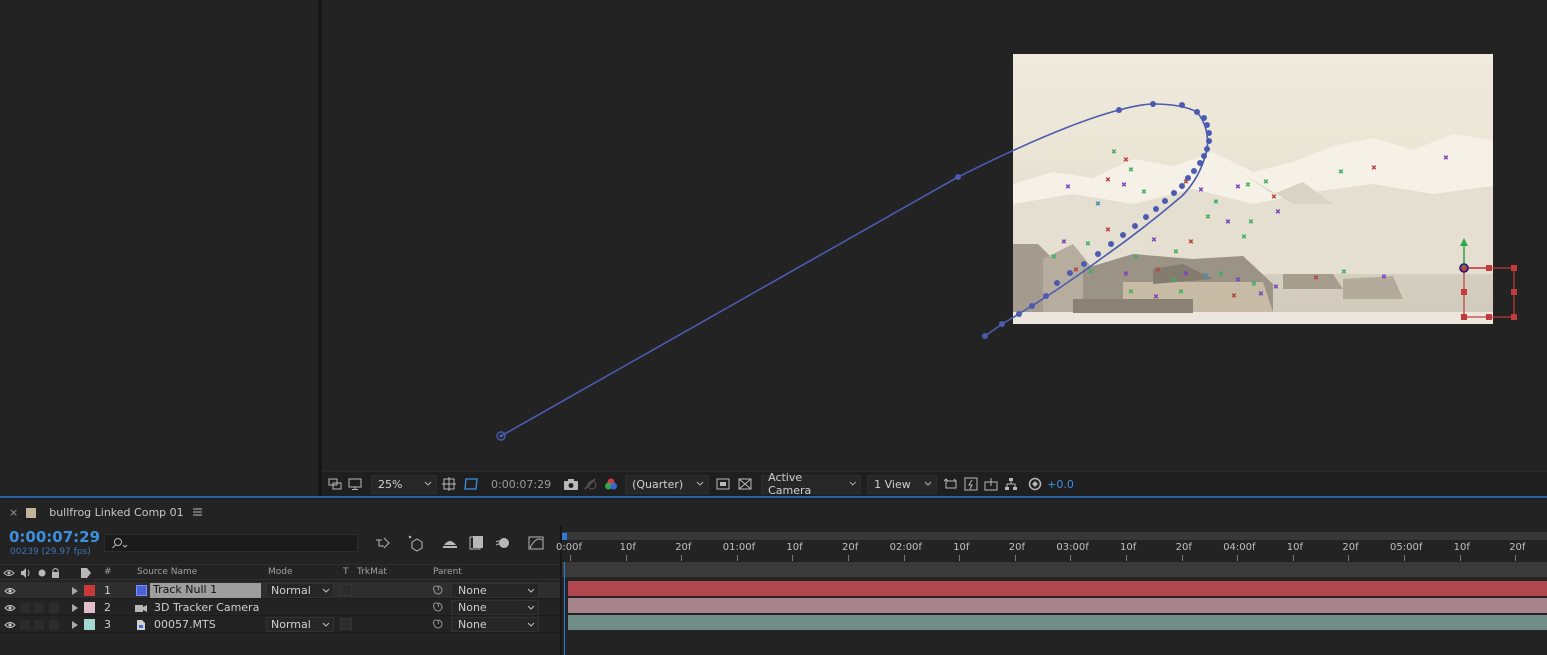  I want to click on monitor-icon, so click(355, 484).